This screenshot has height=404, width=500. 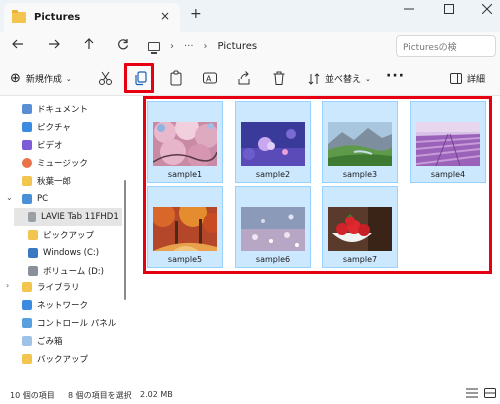 I want to click on sidebar-item-label: ボリューム (D:), so click(x=73, y=272).